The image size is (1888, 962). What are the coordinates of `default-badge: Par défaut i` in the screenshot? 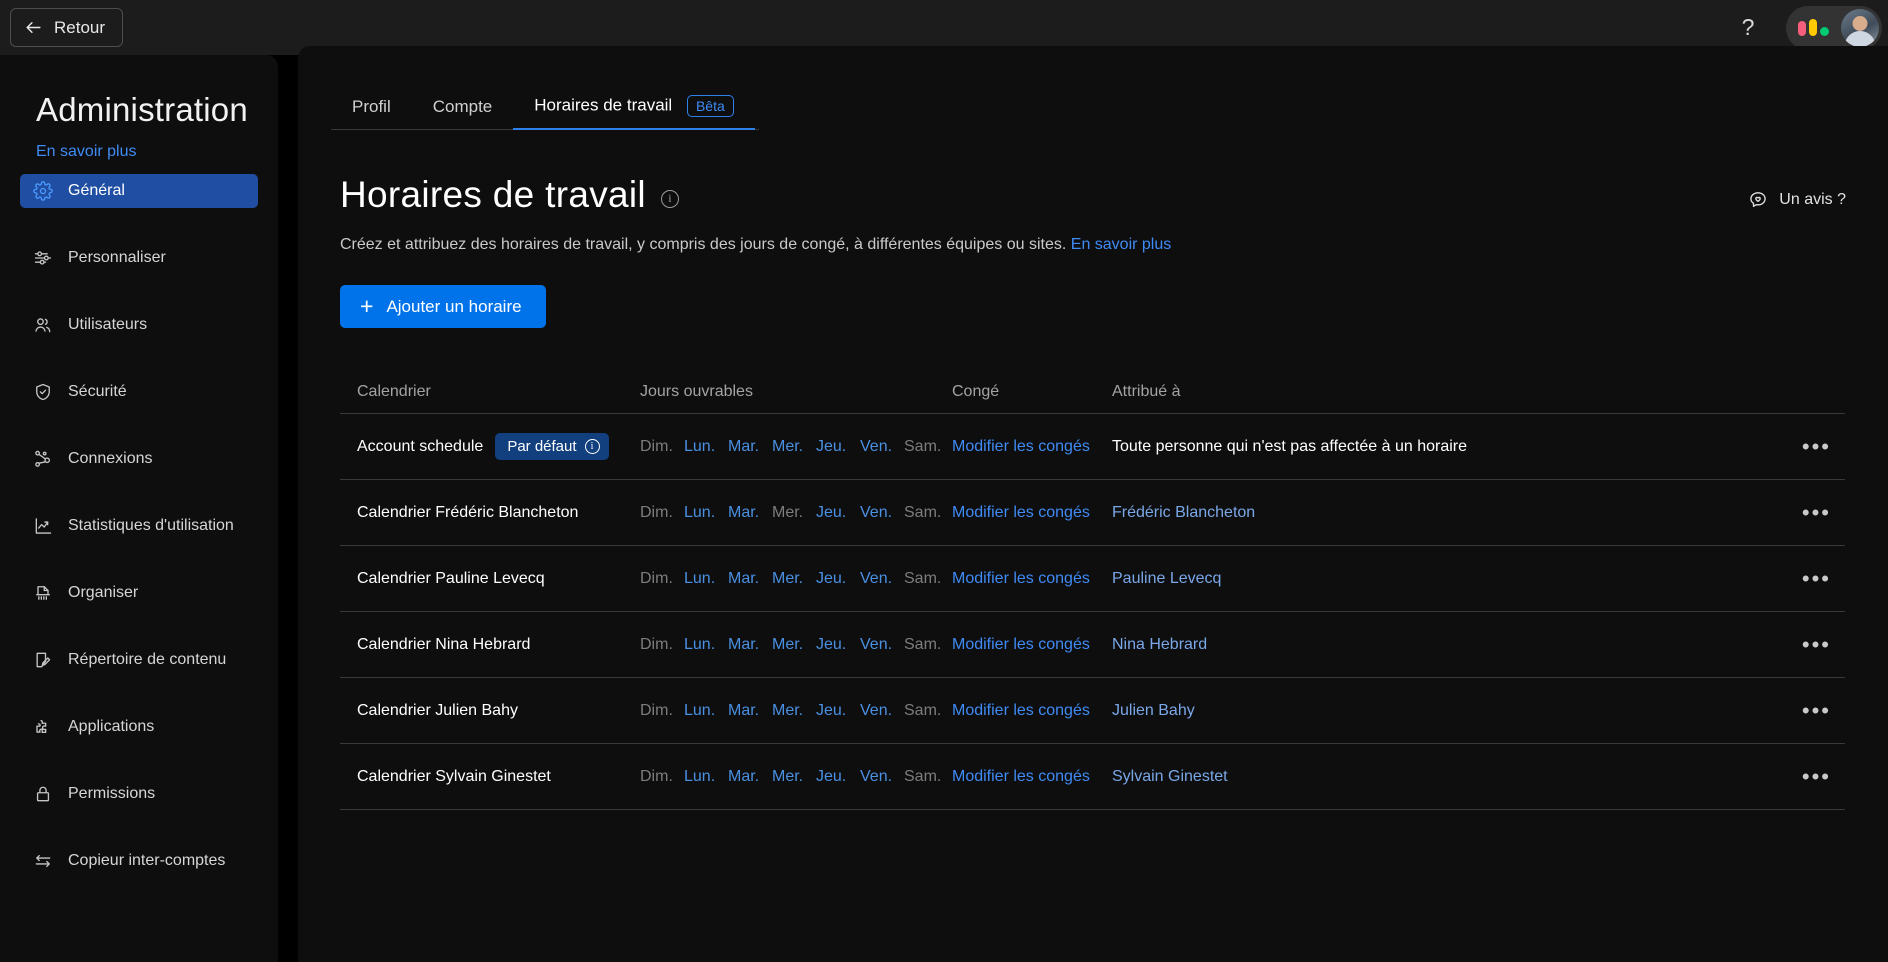 It's located at (552, 446).